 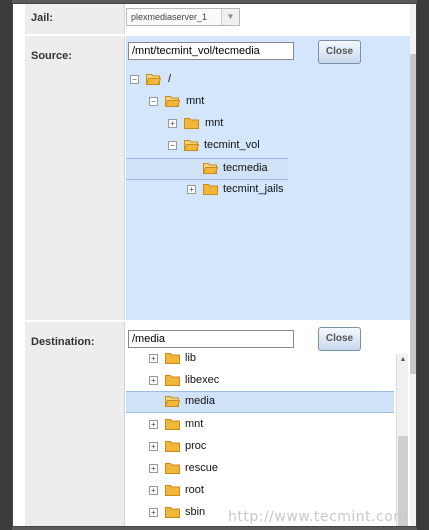 I want to click on source-path-input, so click(x=211, y=51).